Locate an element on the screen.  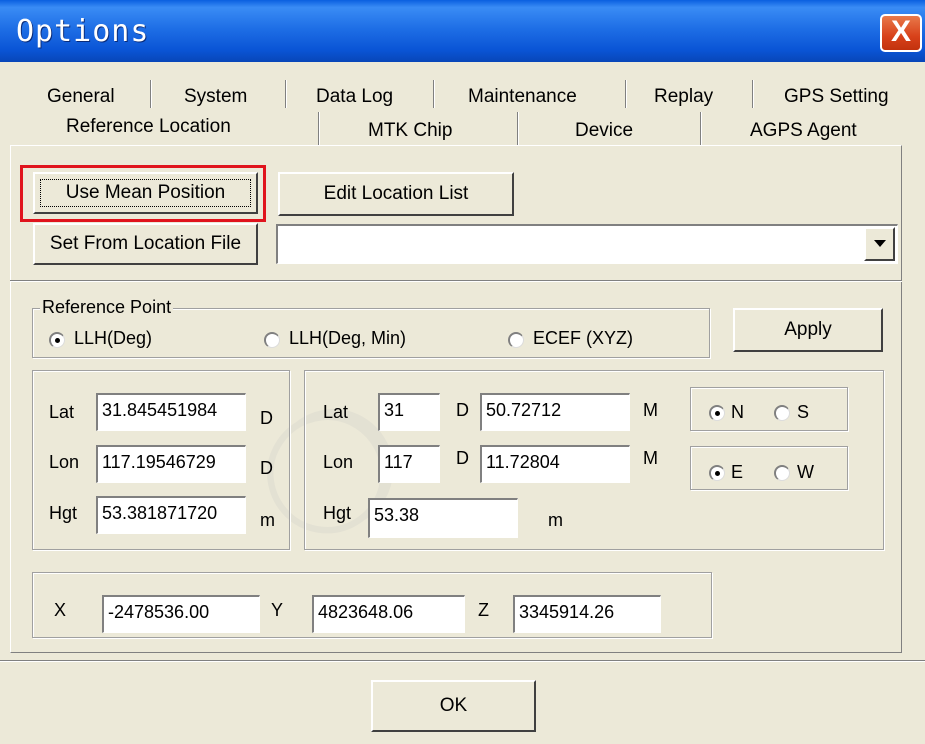
hgt-dm-field: 53.38 is located at coordinates (443, 518).